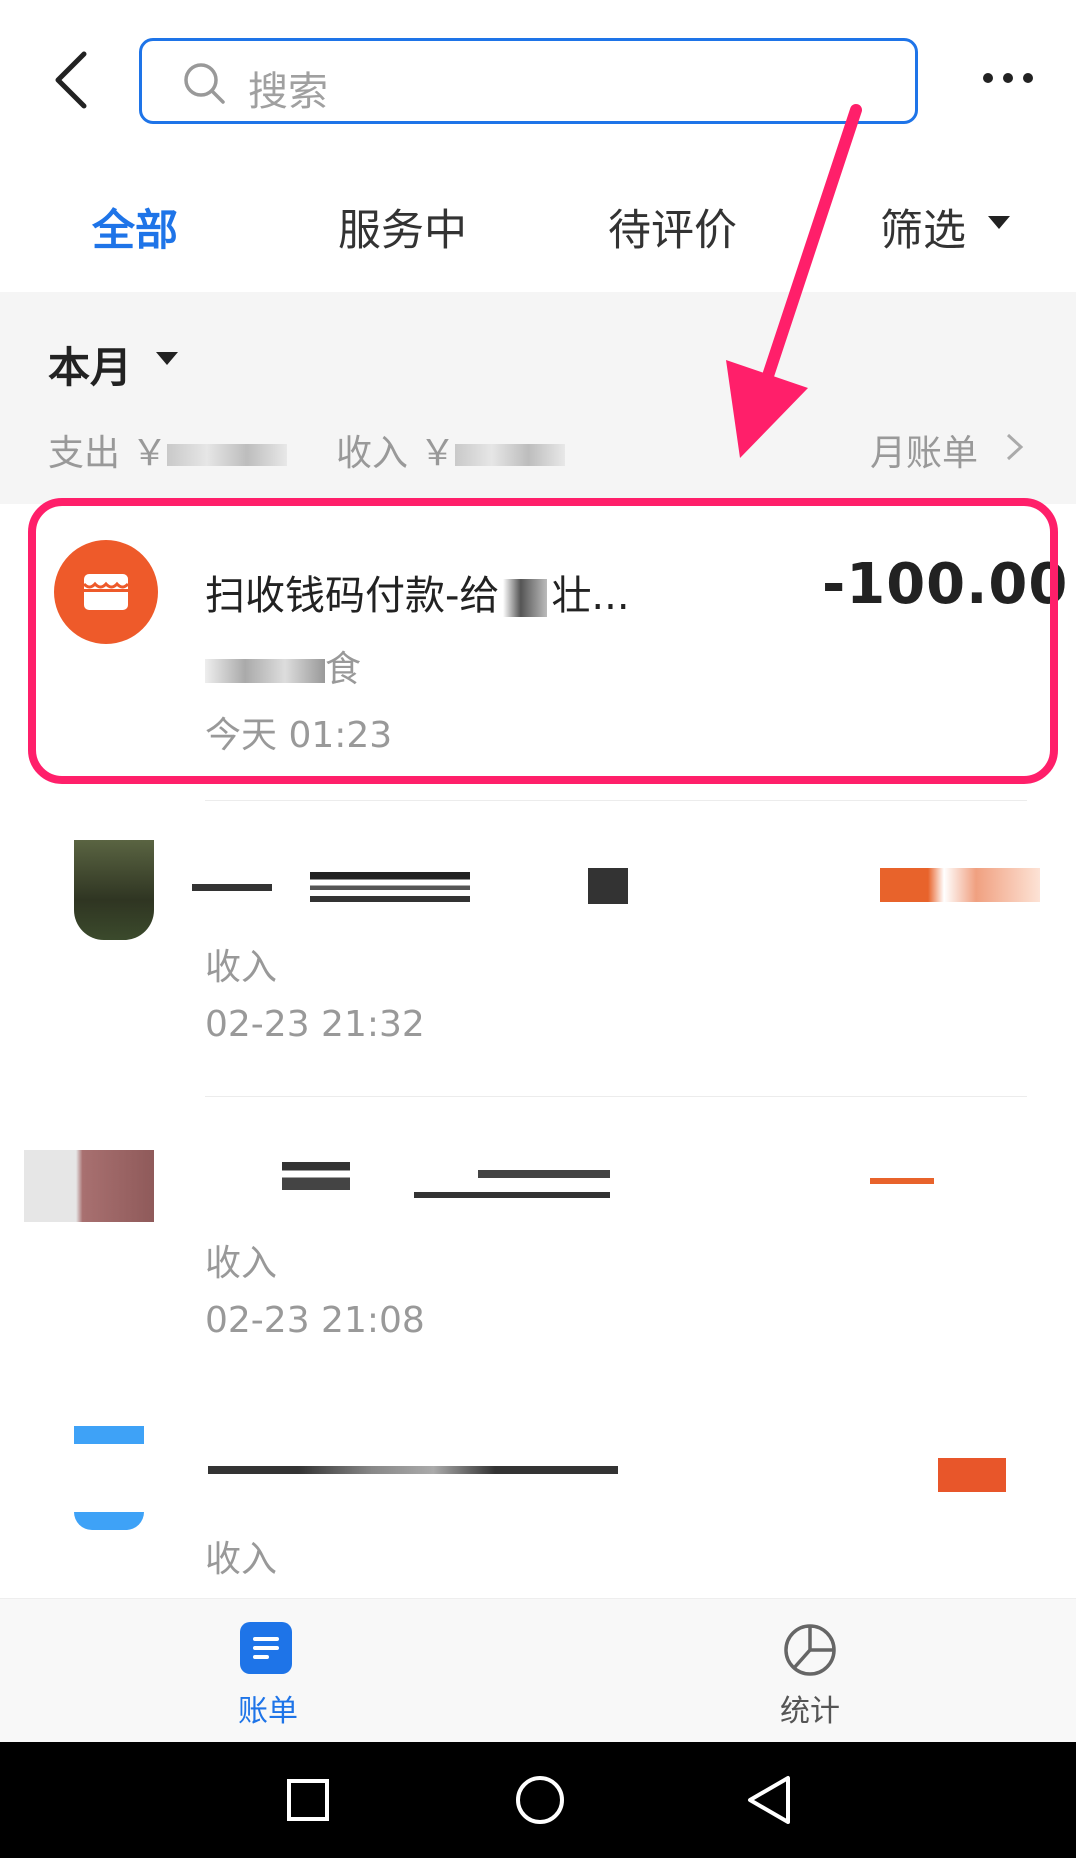  I want to click on bottom-nav, so click(538, 1670).